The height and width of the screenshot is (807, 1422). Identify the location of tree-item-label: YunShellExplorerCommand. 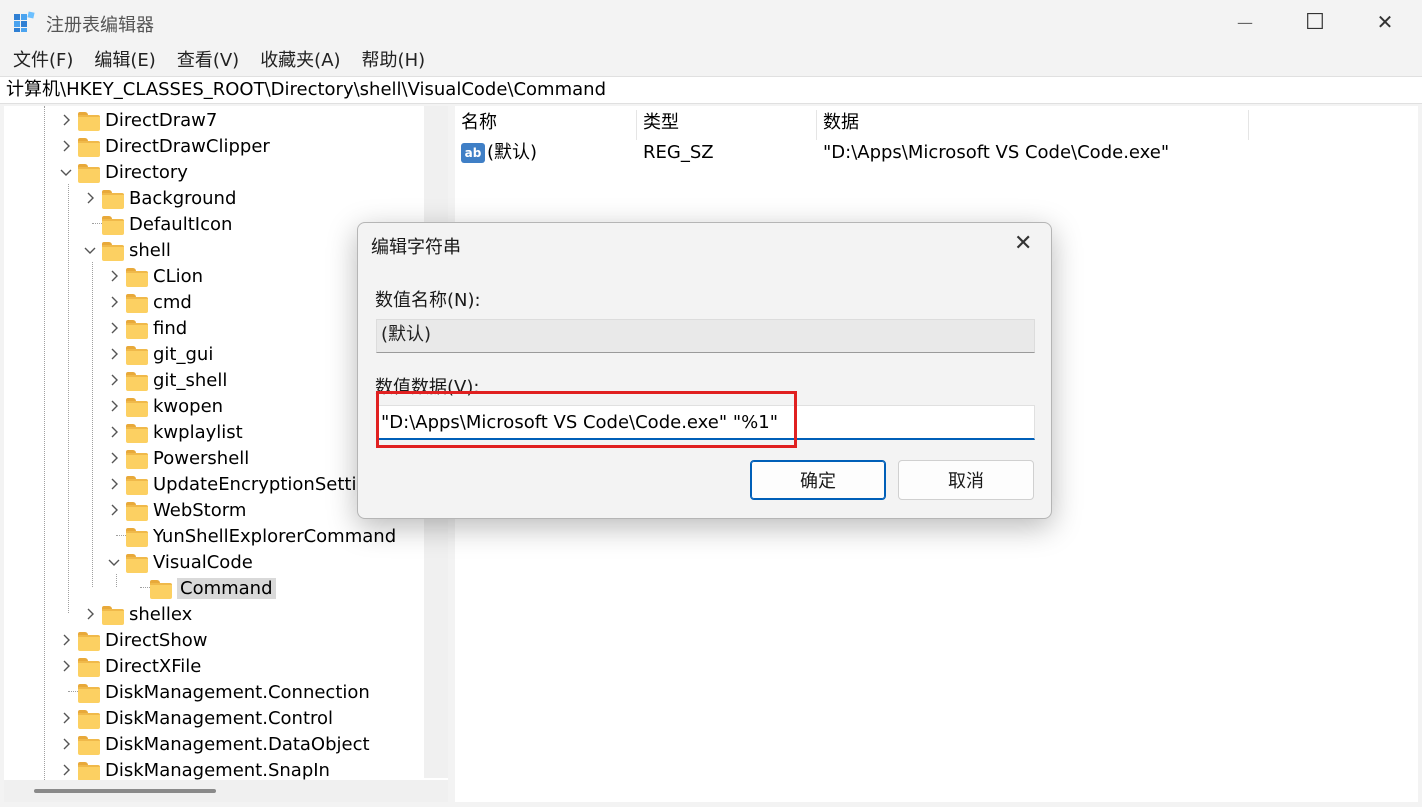
(275, 536).